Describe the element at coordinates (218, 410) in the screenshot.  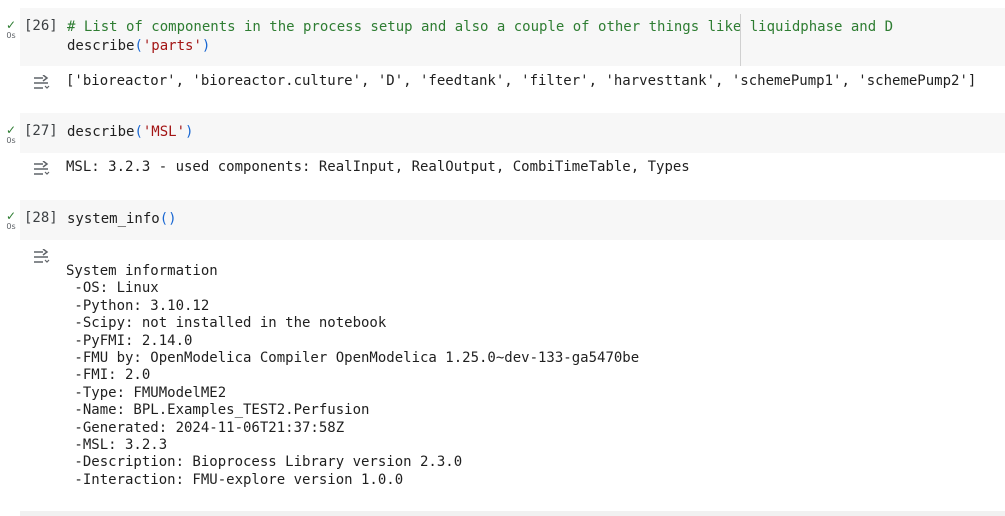
I see `output-line: -Name: BPL.Examples_TEST2.Perfusion` at that location.